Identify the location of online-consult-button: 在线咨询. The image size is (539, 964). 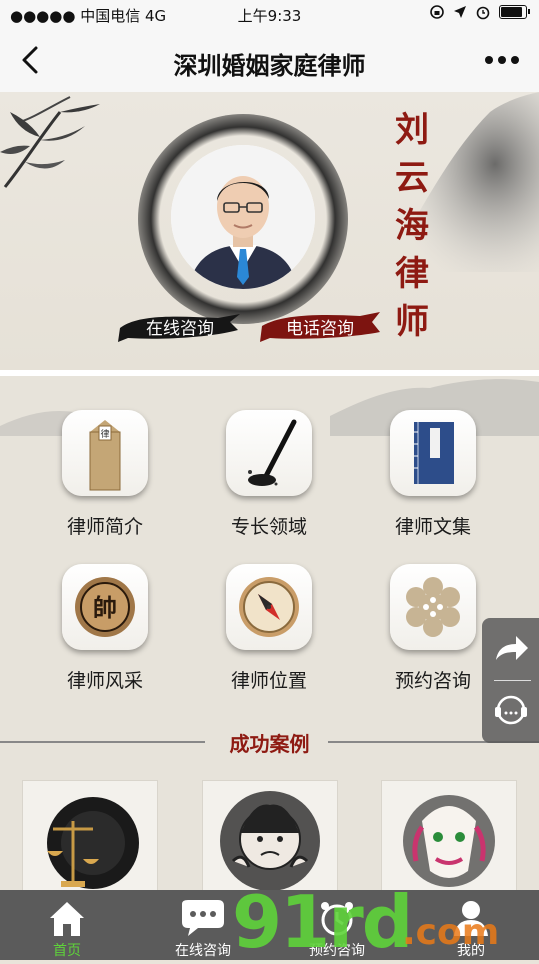
(180, 326).